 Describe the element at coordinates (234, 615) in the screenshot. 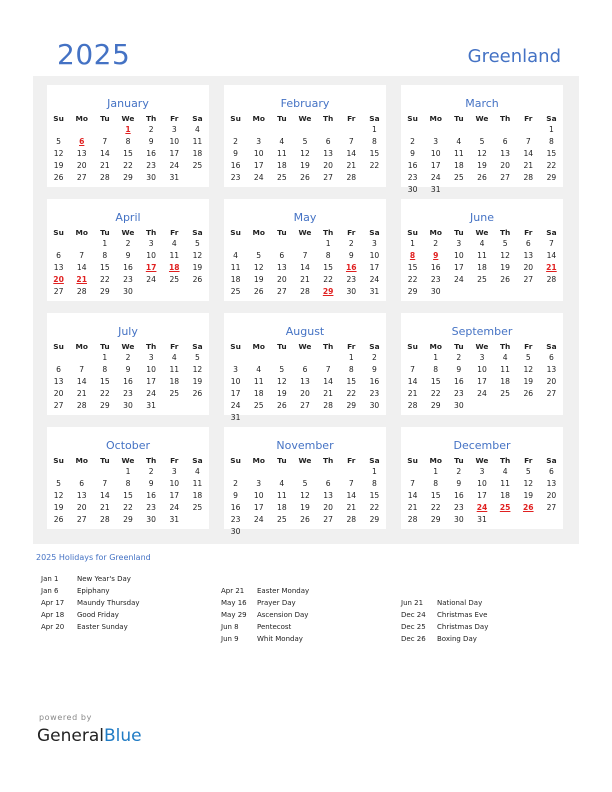

I see `holiday-date: May 29` at that location.